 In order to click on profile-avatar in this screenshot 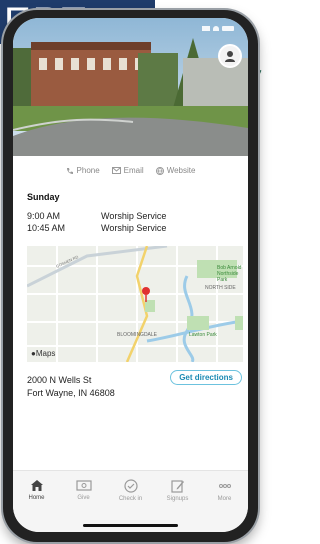, I will do `click(230, 56)`.